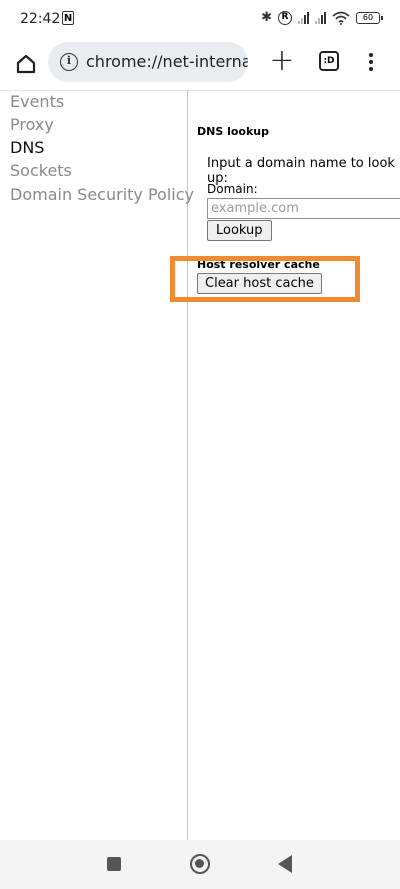 The width and height of the screenshot is (400, 889). I want to click on new-tab-button: +, so click(282, 61).